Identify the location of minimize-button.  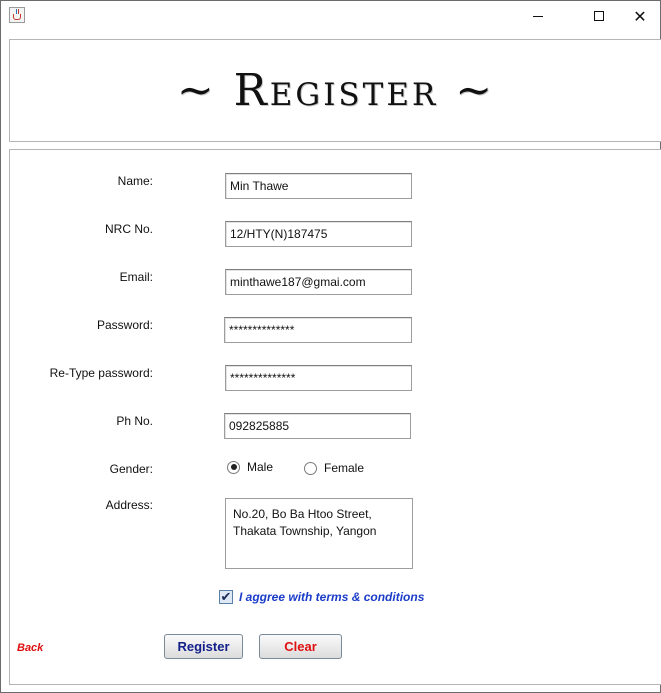
(538, 16).